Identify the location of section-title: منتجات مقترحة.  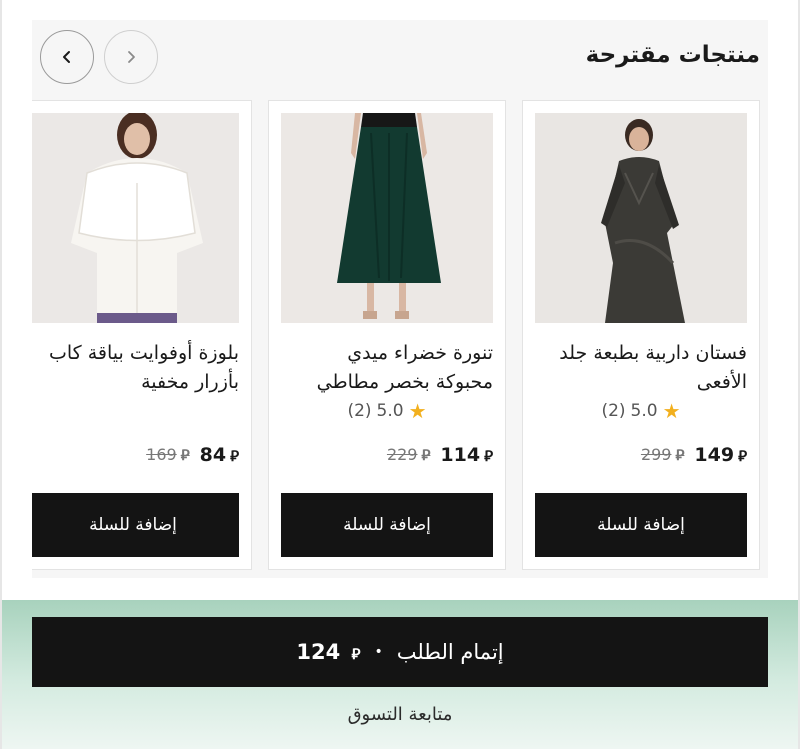
(672, 55).